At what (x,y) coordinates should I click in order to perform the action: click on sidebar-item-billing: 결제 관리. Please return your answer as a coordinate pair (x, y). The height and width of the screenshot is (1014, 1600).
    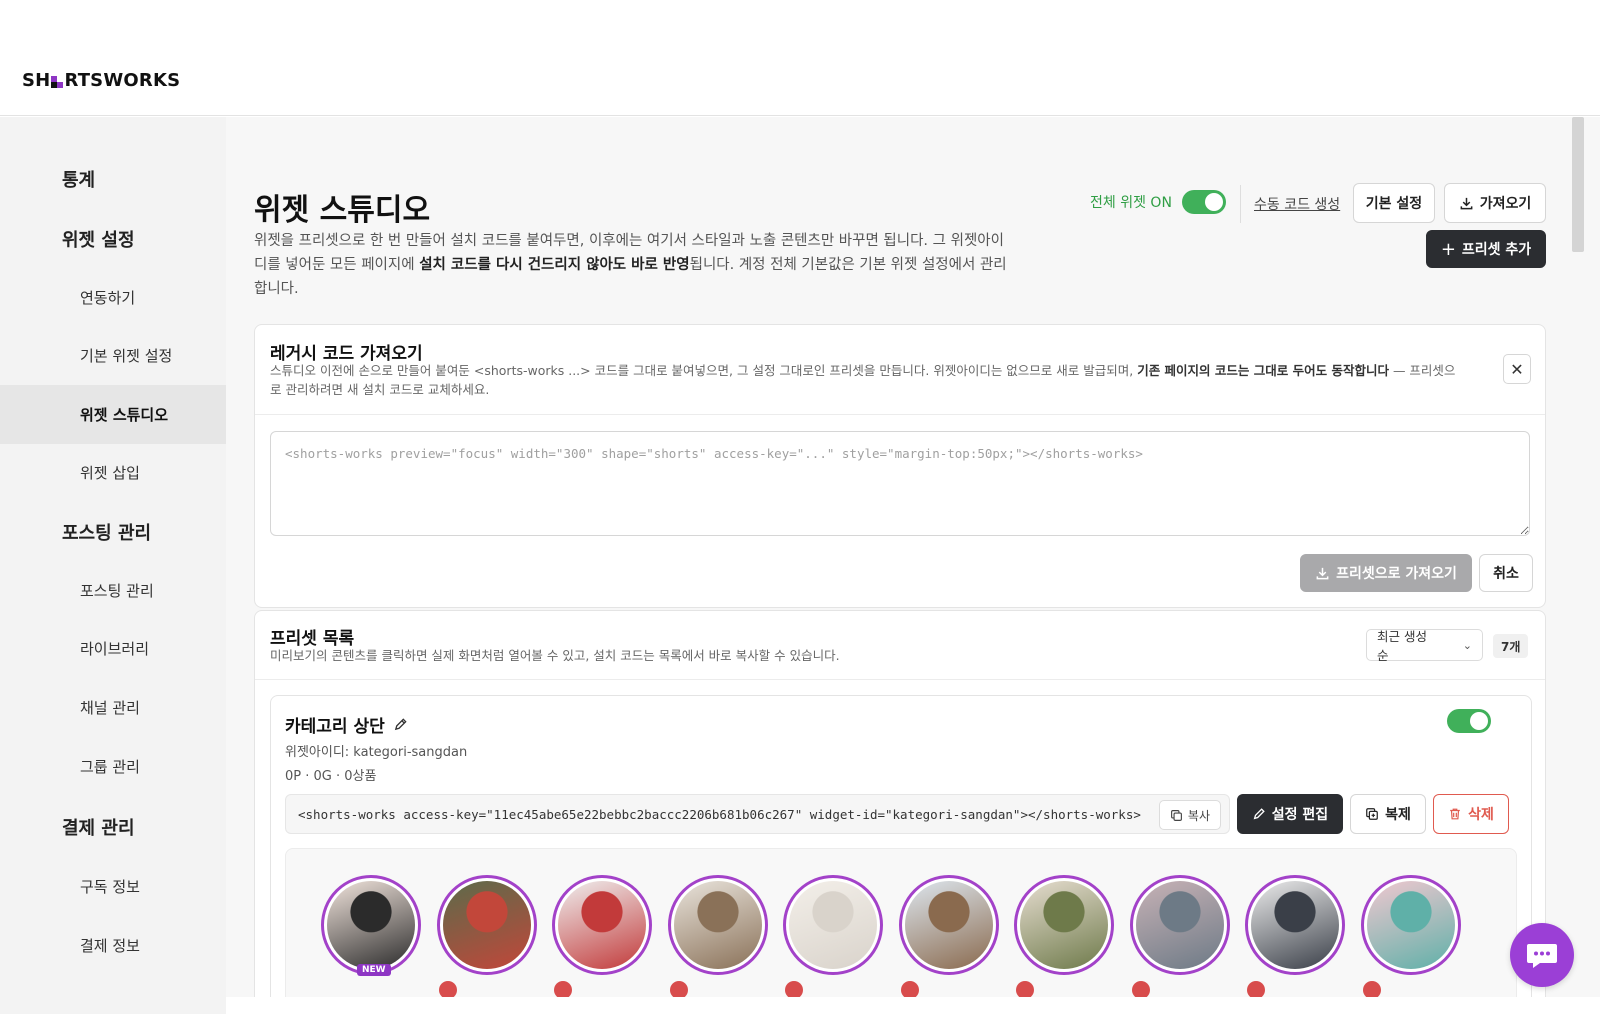
    Looking at the image, I should click on (113, 826).